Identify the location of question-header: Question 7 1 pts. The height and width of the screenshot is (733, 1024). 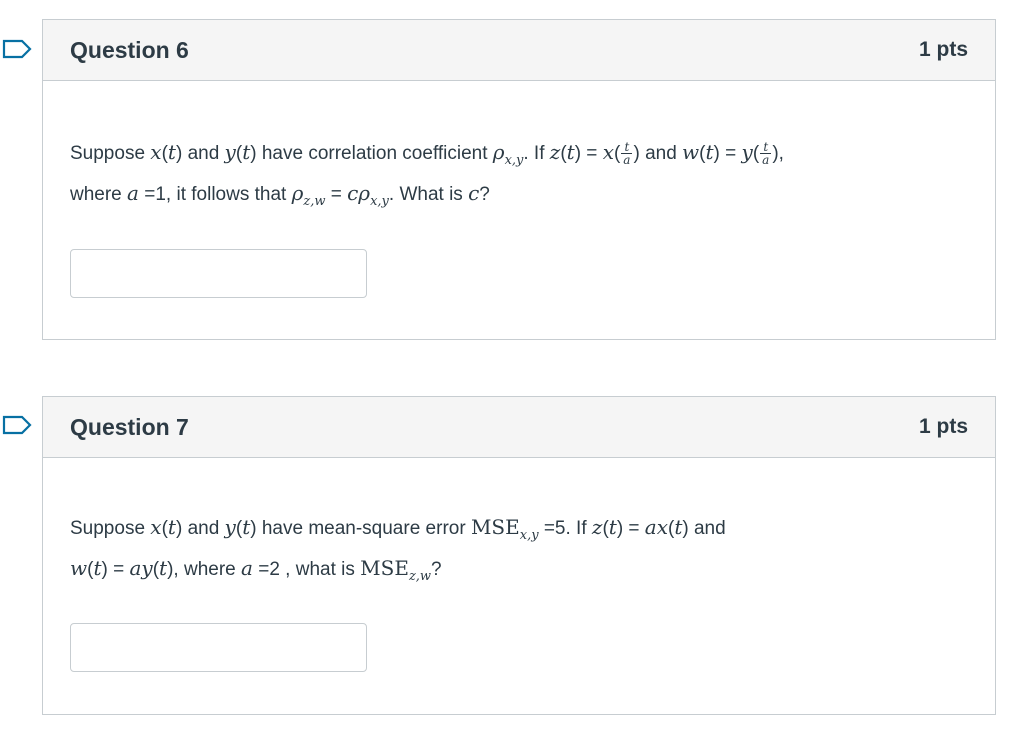
(519, 427).